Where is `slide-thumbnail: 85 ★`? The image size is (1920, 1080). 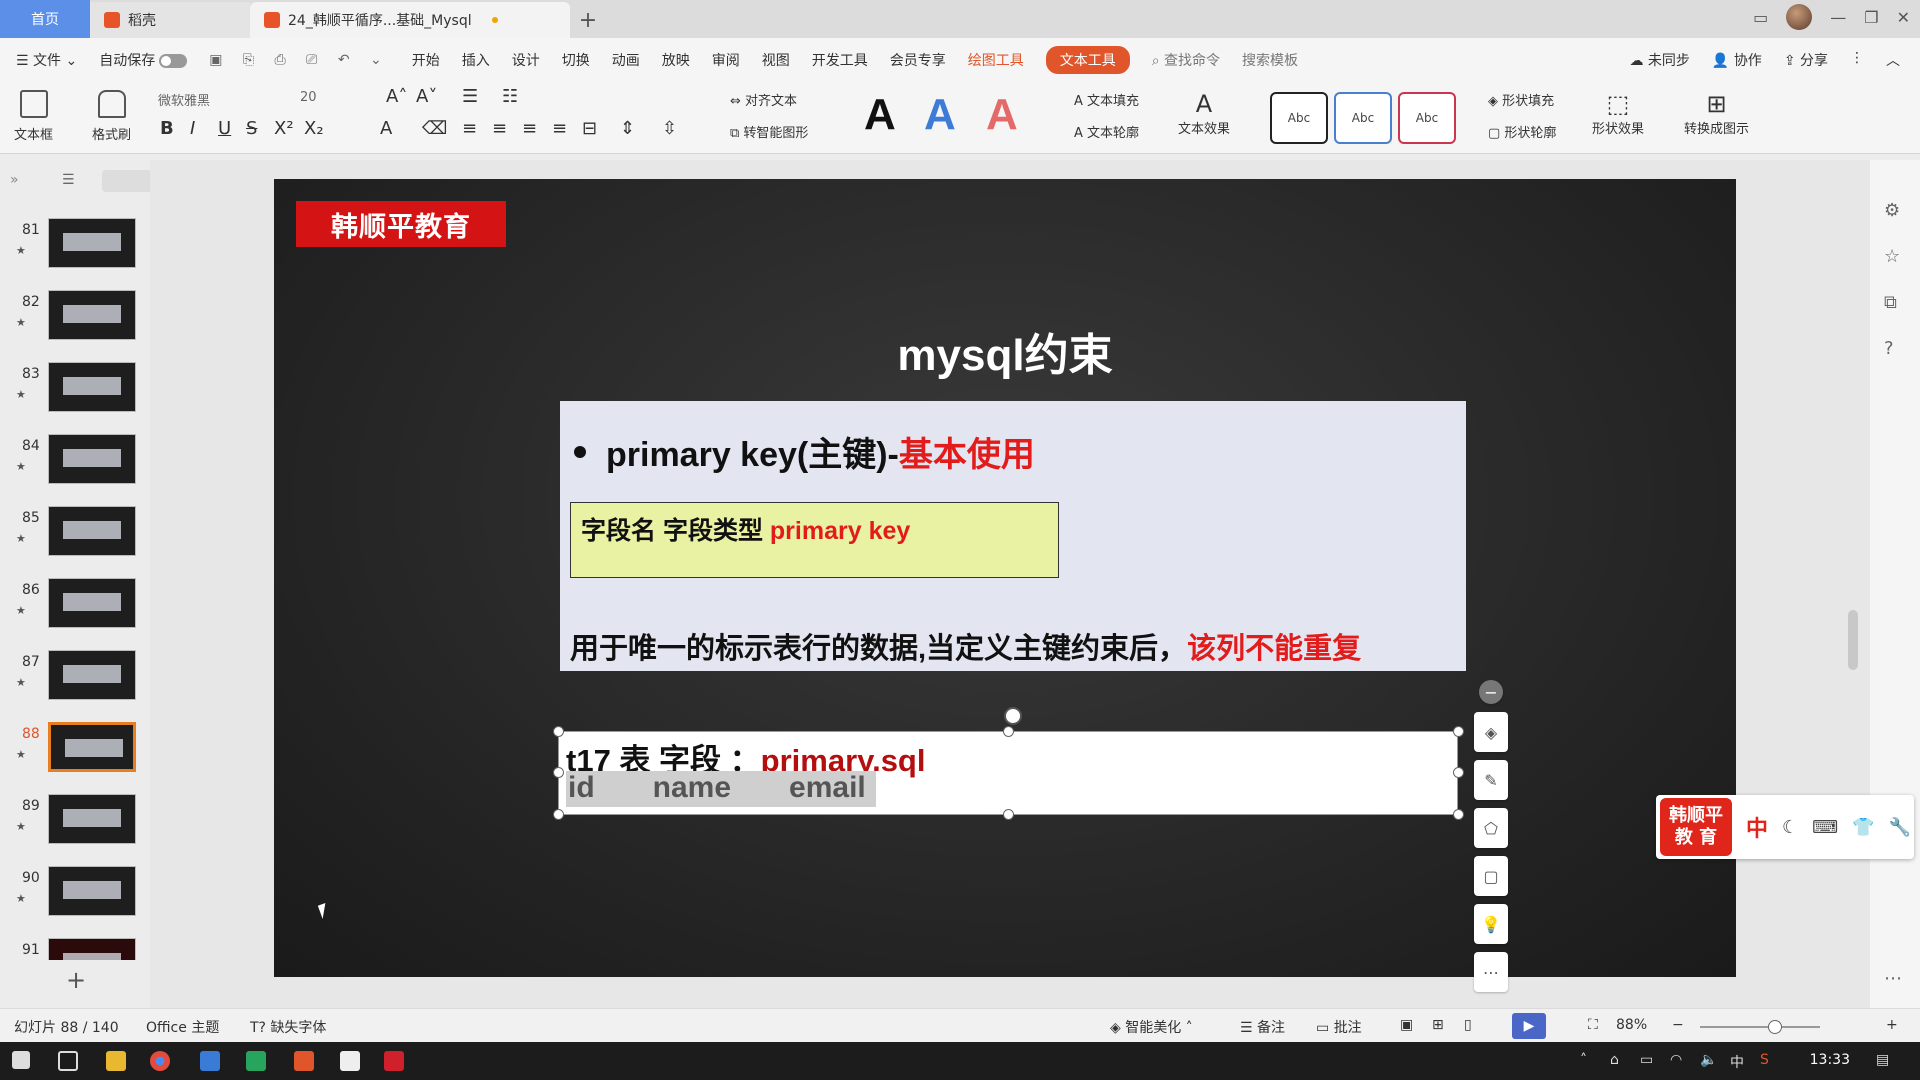
slide-thumbnail: 85 ★ is located at coordinates (75, 536).